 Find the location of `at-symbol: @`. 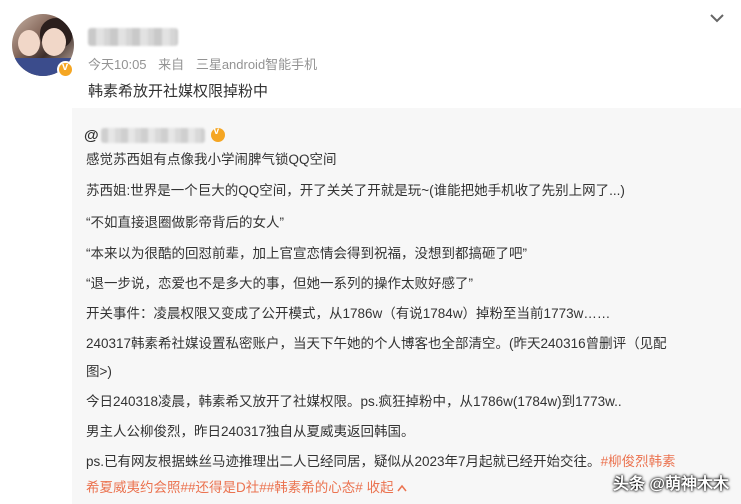

at-symbol: @ is located at coordinates (91, 135).